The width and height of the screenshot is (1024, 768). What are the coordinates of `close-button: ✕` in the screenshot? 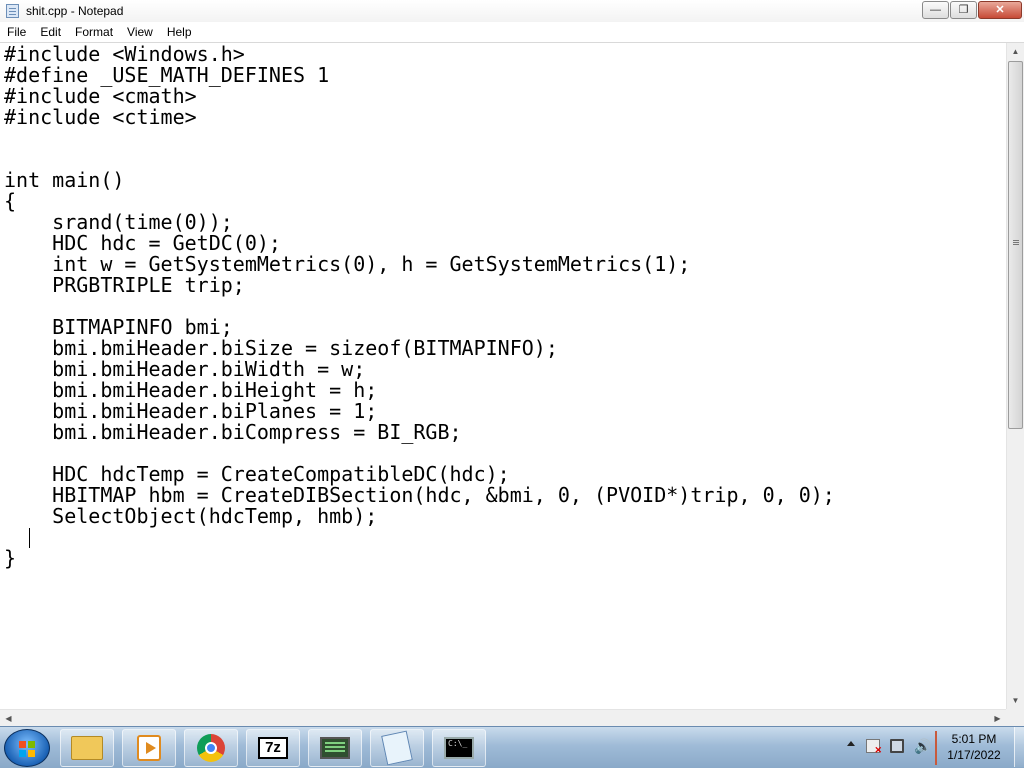 It's located at (1000, 10).